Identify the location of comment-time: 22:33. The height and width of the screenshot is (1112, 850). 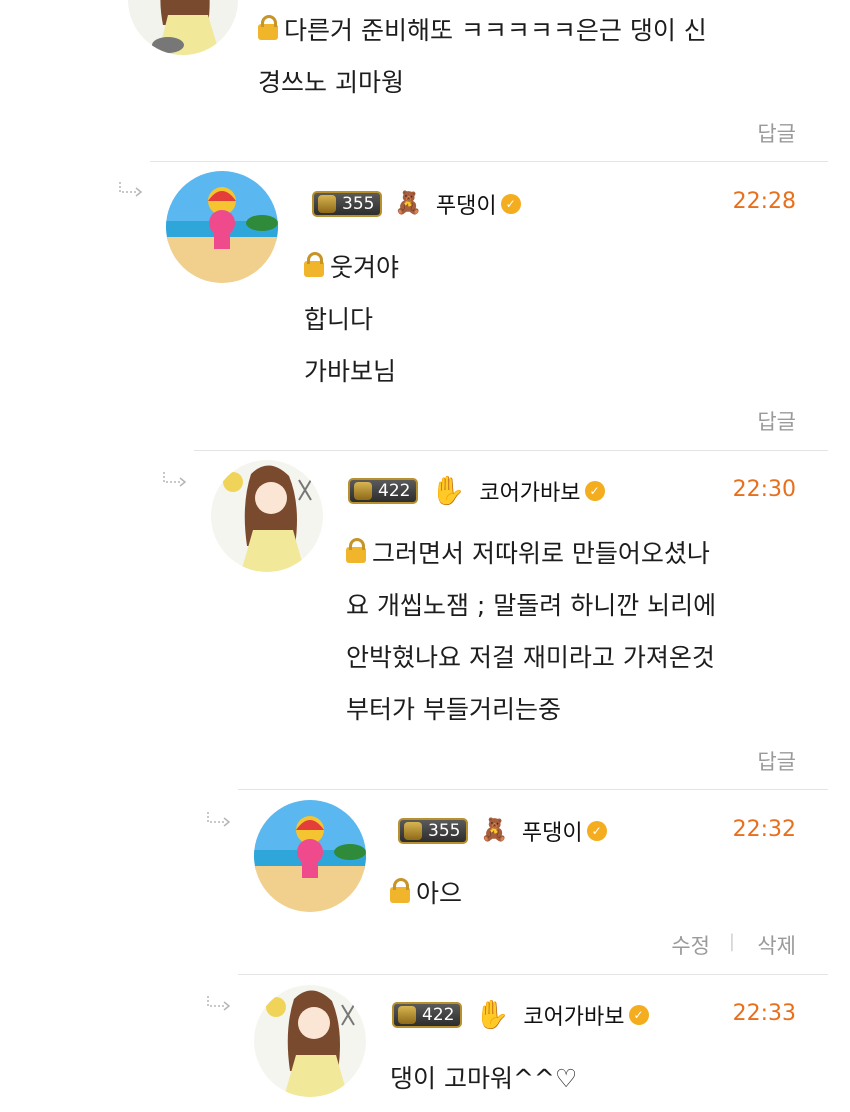
(764, 1013).